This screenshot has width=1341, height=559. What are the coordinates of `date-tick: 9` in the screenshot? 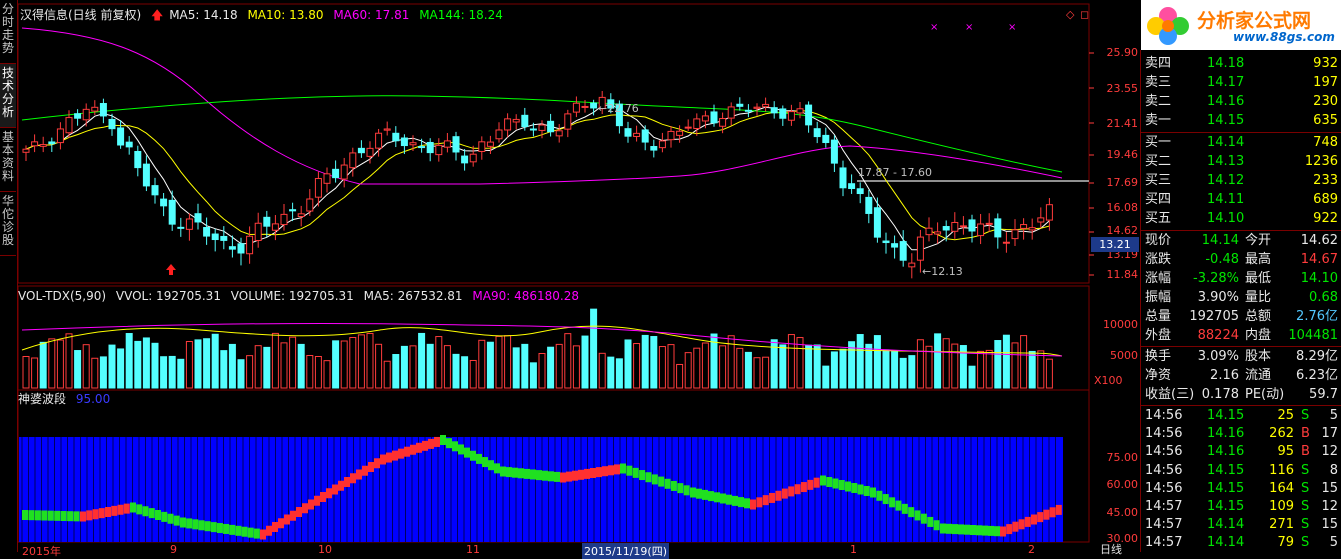 It's located at (173, 549).